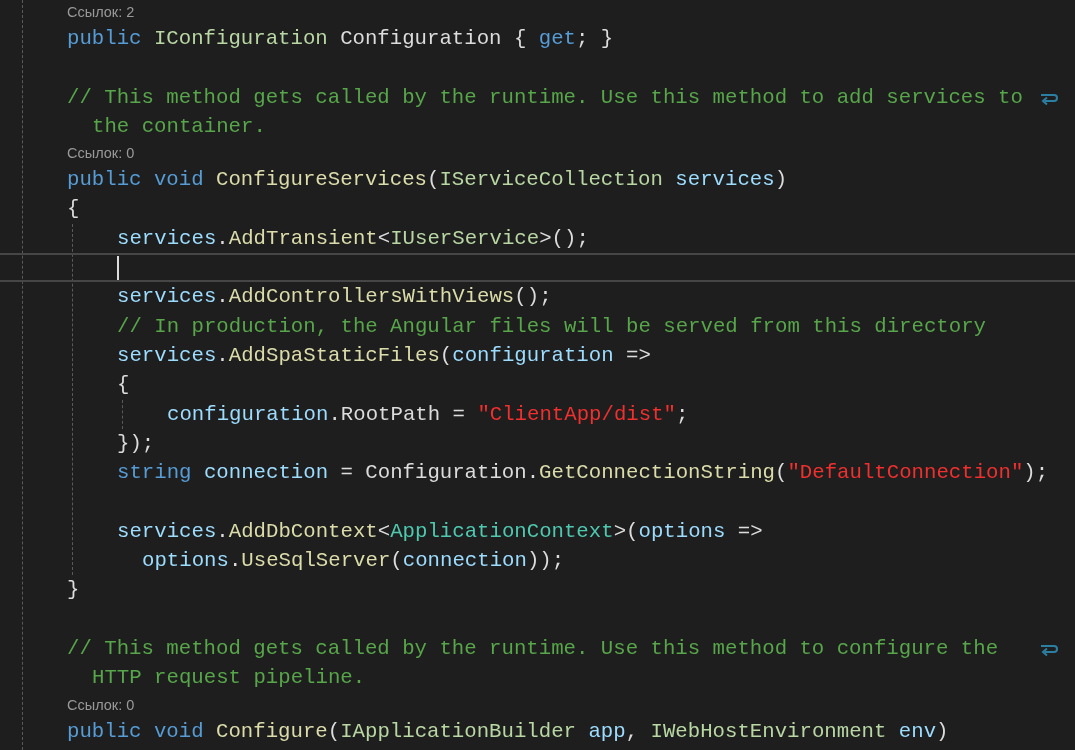 Image resolution: width=1075 pixels, height=750 pixels. Describe the element at coordinates (583, 473) in the screenshot. I see `code-line: string connection = Configuration.GetConnectionString("DefaultConnection");` at that location.